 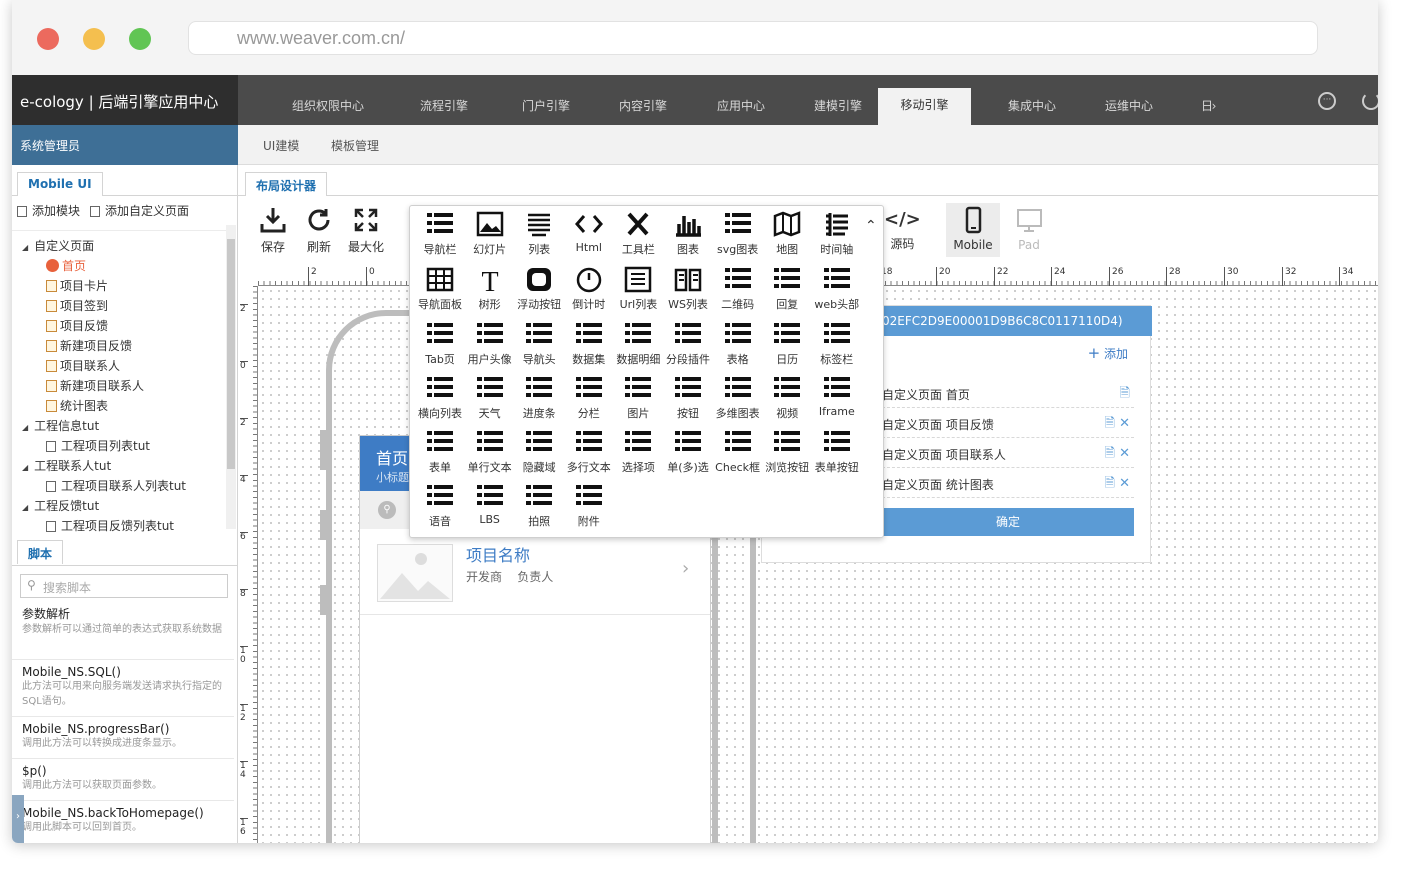 What do you see at coordinates (1008, 522) in the screenshot?
I see `confirm-button: 确定` at bounding box center [1008, 522].